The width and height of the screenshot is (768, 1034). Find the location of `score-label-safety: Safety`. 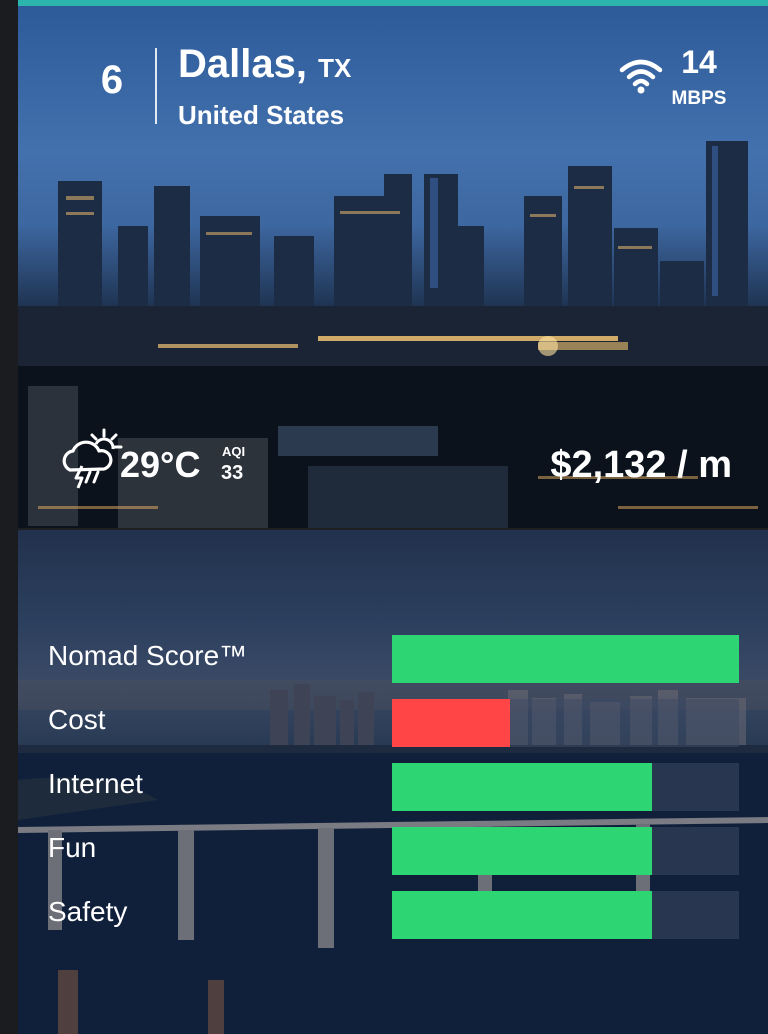

score-label-safety: Safety is located at coordinates (88, 911).